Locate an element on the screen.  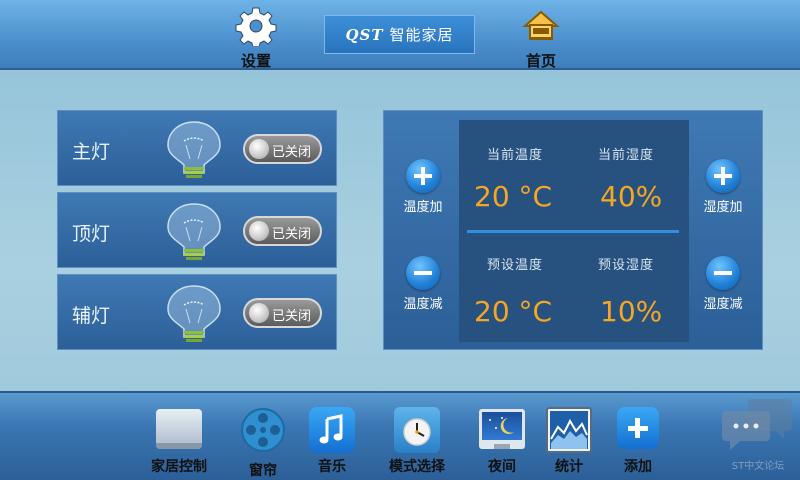
brand-logo: QST 智能家居 is located at coordinates (399, 34).